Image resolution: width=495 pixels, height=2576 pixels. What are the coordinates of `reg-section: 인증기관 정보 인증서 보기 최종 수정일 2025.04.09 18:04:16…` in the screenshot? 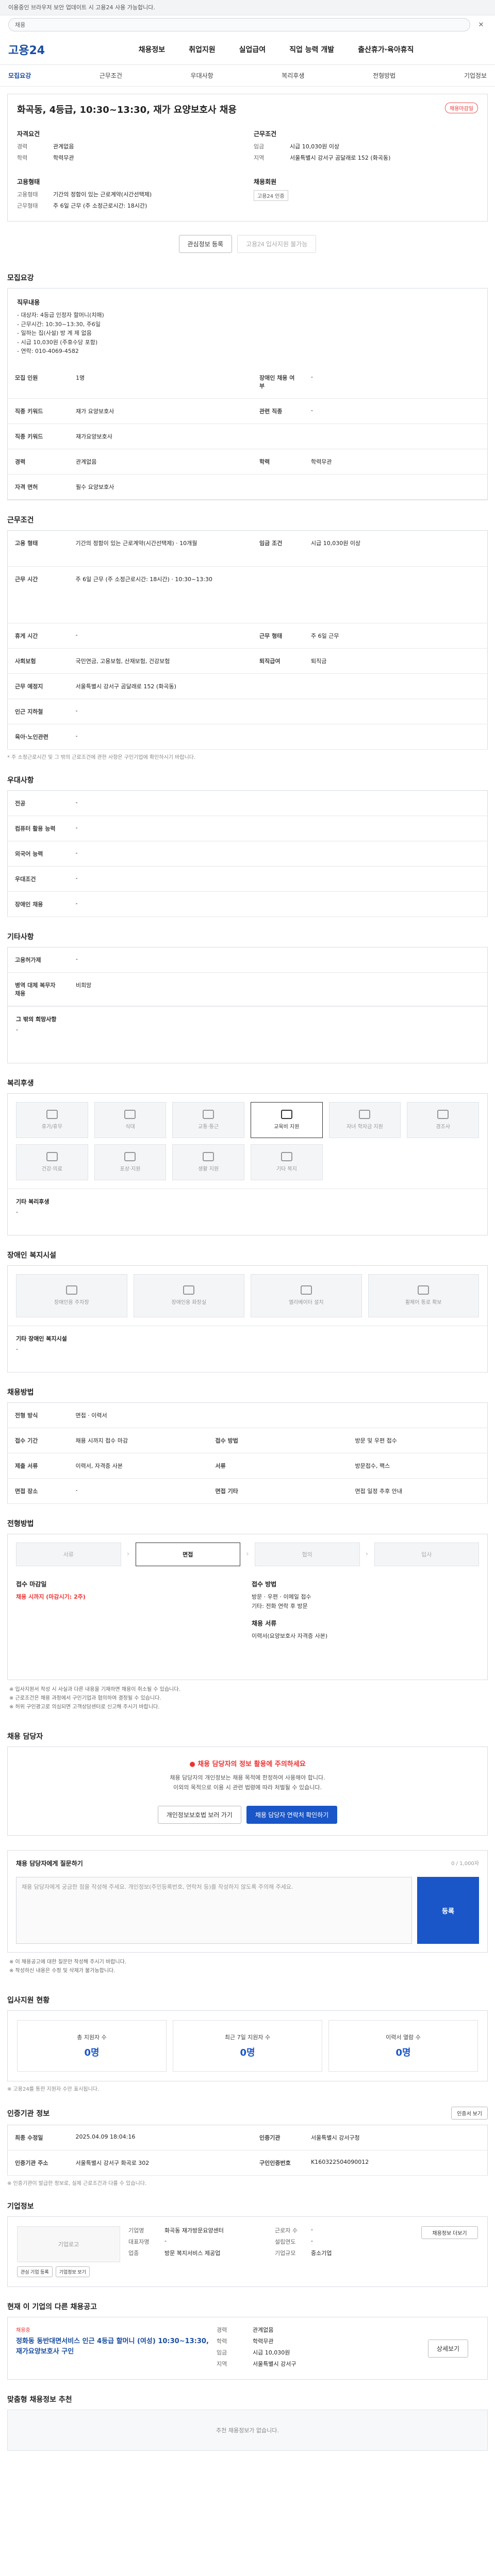 It's located at (247, 2147).